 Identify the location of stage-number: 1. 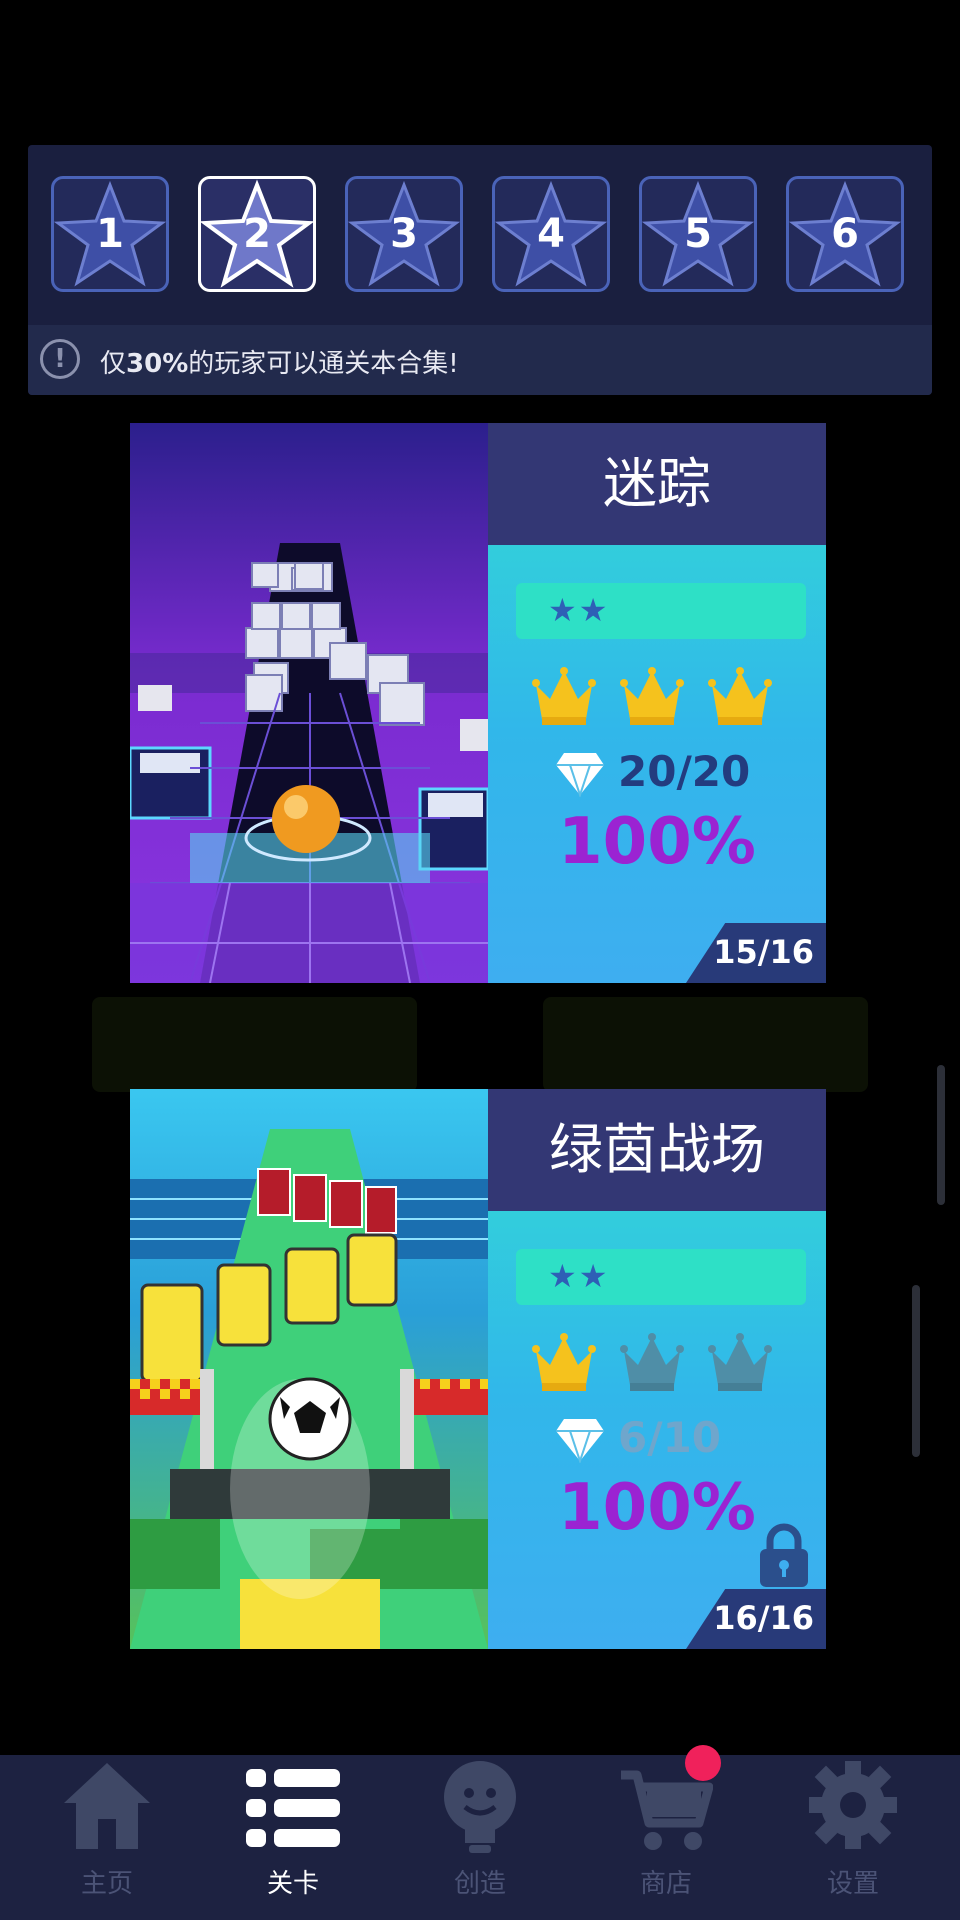
(110, 234).